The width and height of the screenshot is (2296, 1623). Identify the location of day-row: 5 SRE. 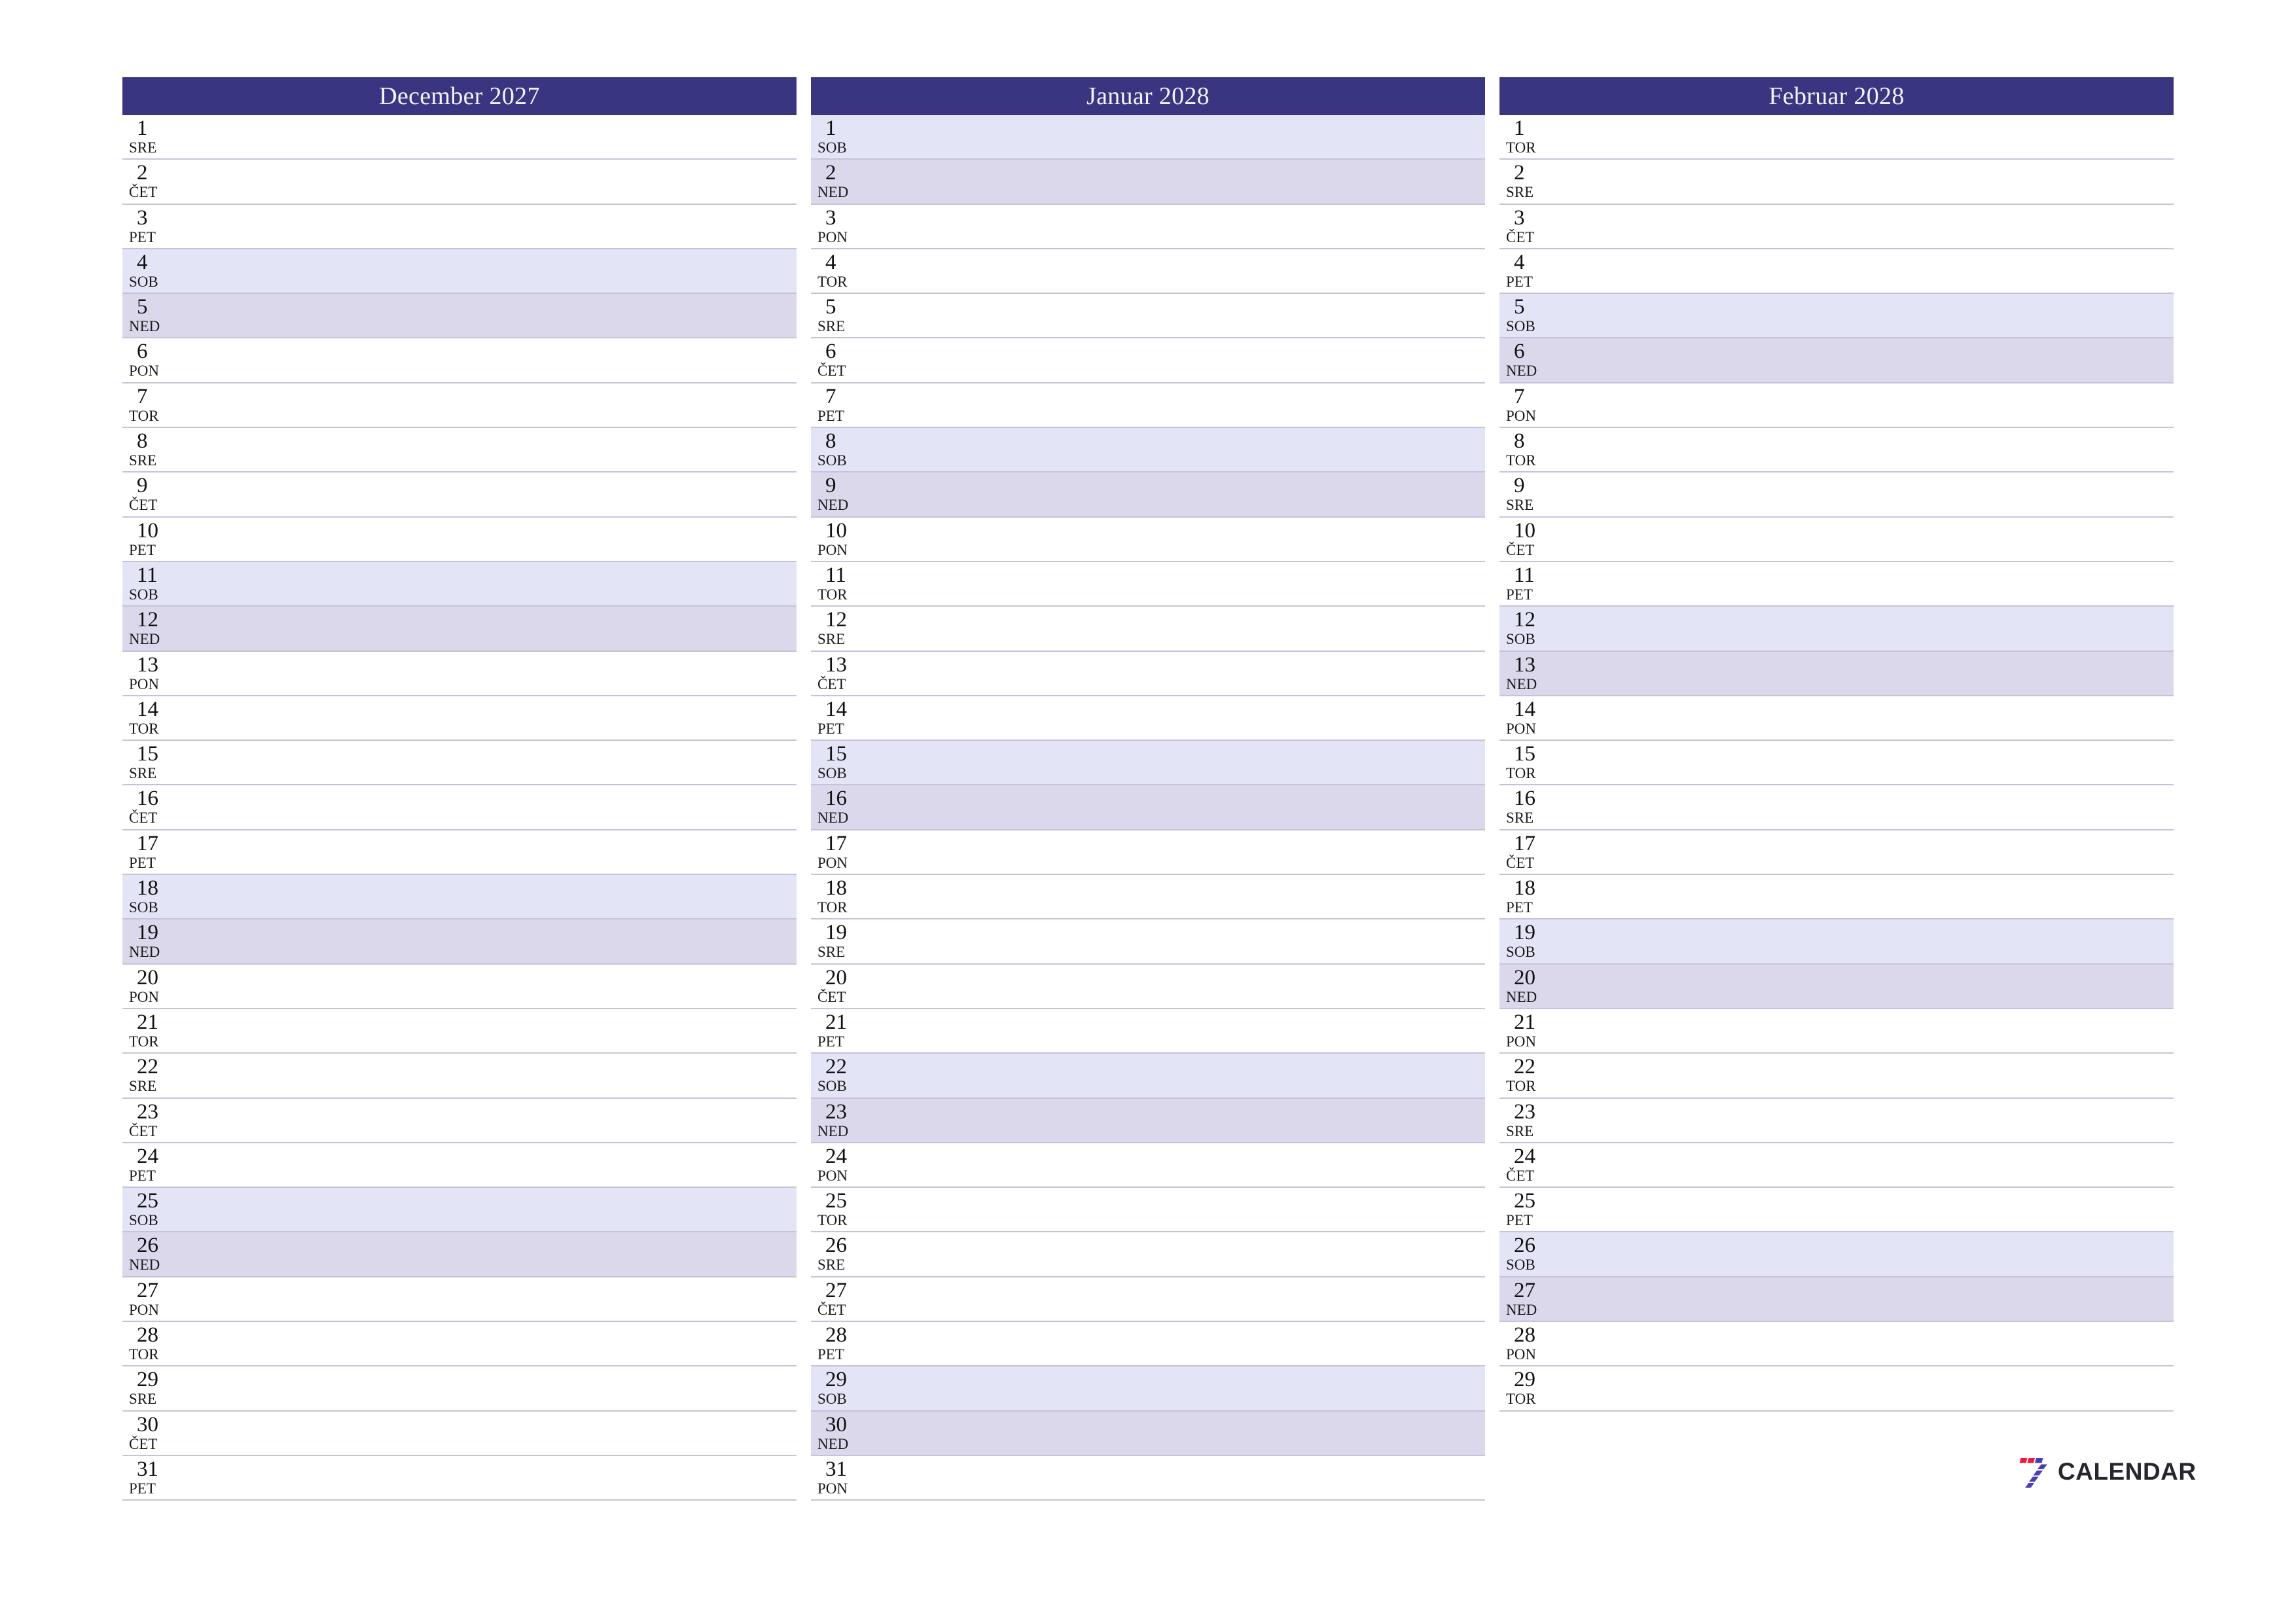
(1148, 316).